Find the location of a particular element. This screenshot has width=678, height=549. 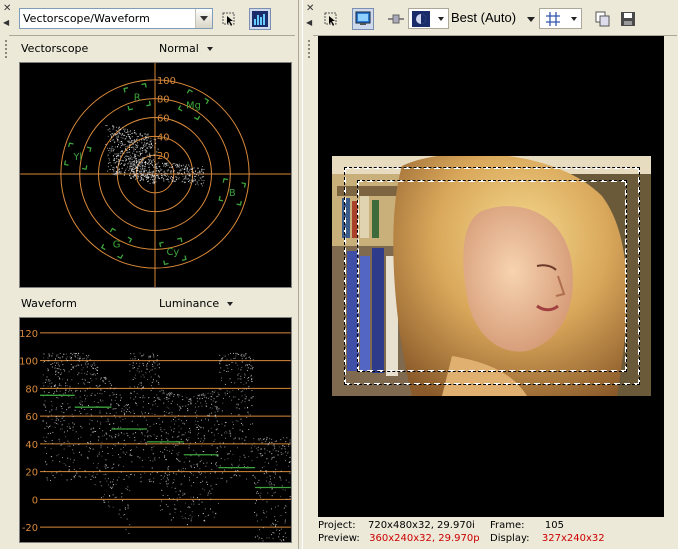

copy-snapshot-button is located at coordinates (603, 19).